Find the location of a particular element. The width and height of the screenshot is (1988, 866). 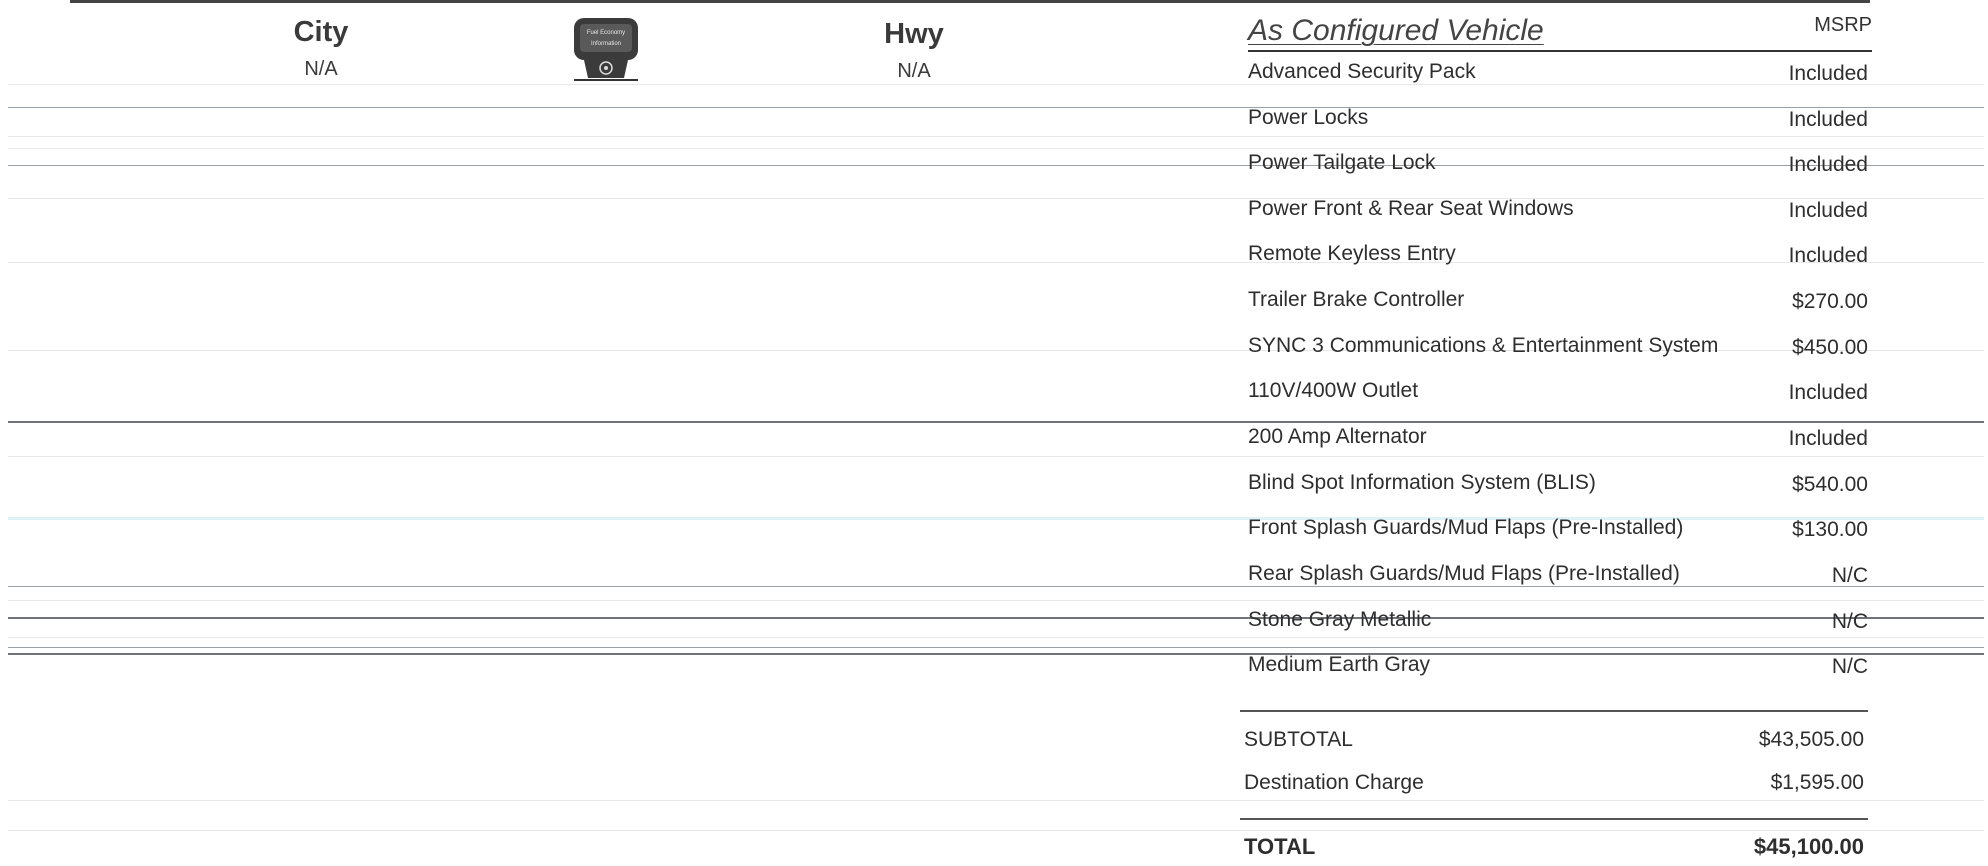

icon-text-line-1: Fuel Economy is located at coordinates (606, 33).